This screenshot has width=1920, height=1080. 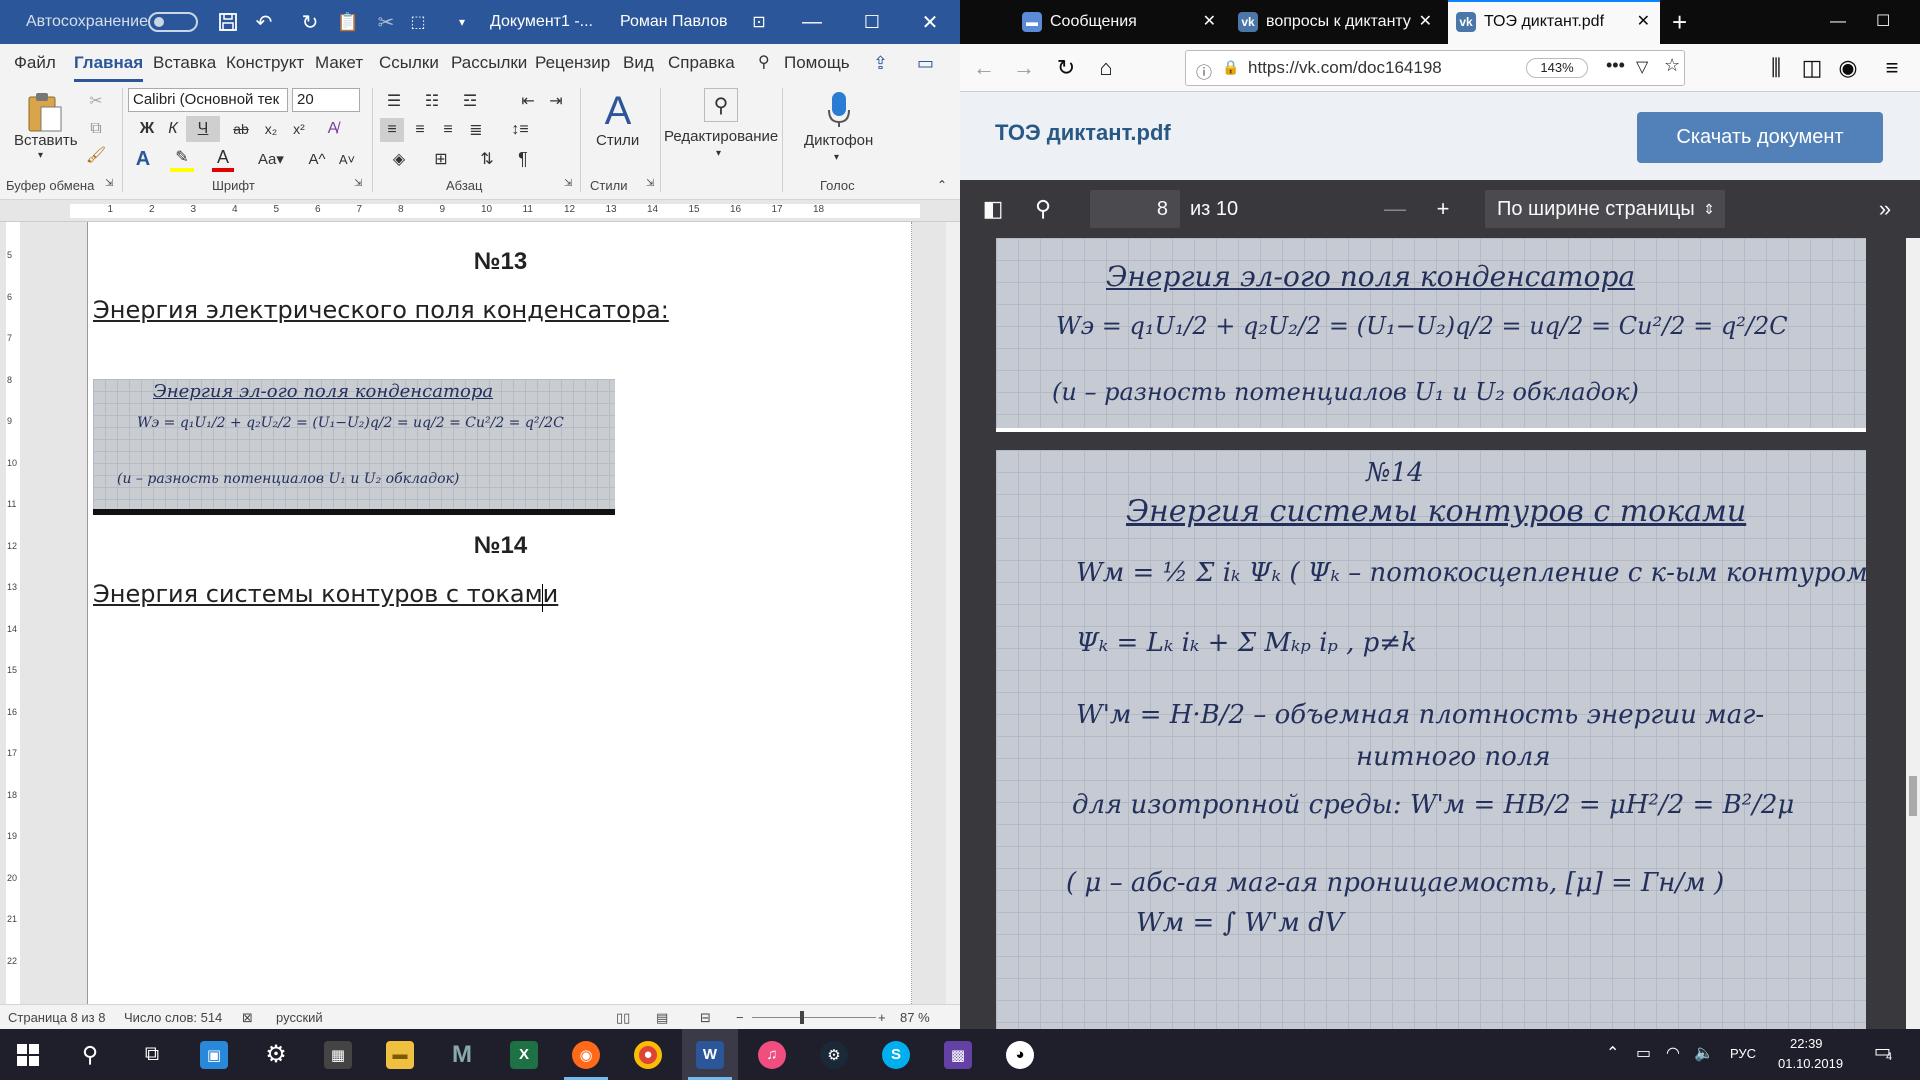 I want to click on font-launcher-icon: ⇲, so click(x=358, y=183).